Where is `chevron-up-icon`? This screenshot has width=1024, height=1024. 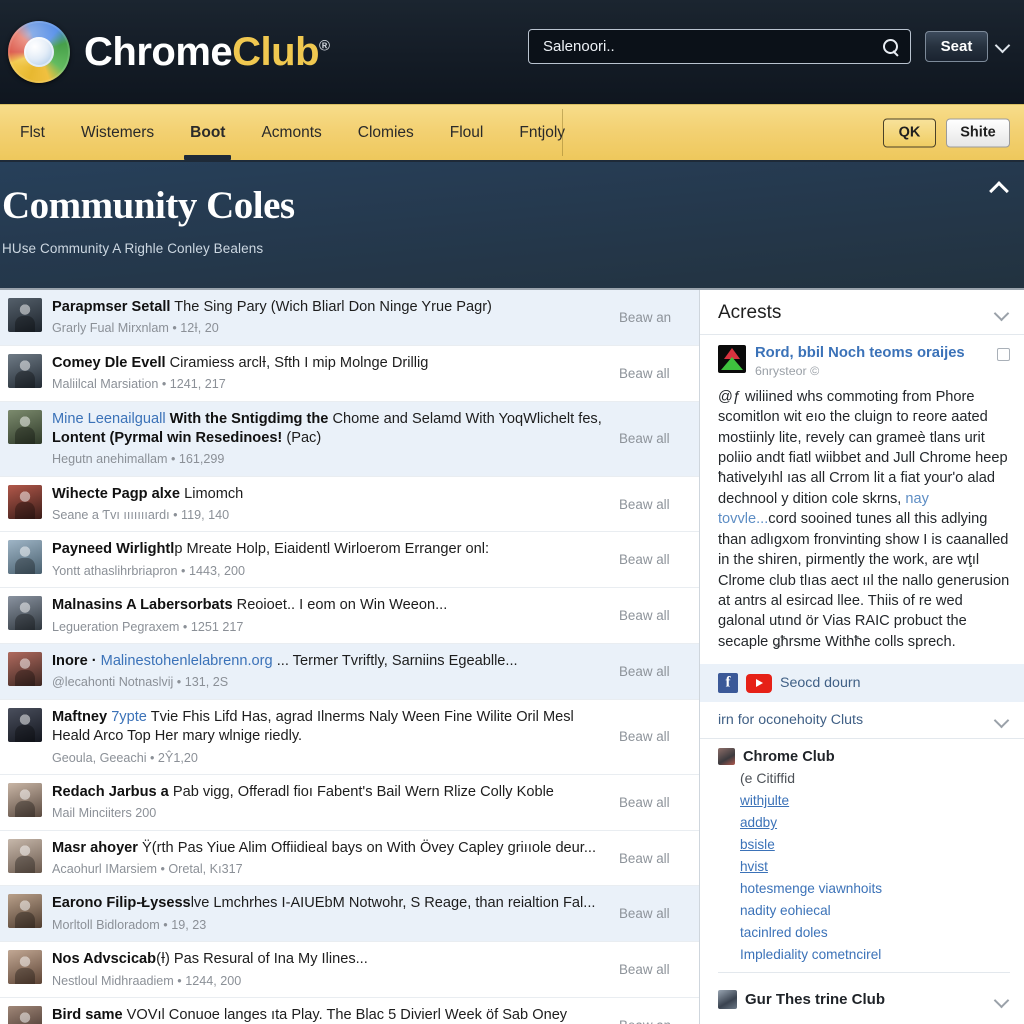 chevron-up-icon is located at coordinates (999, 187).